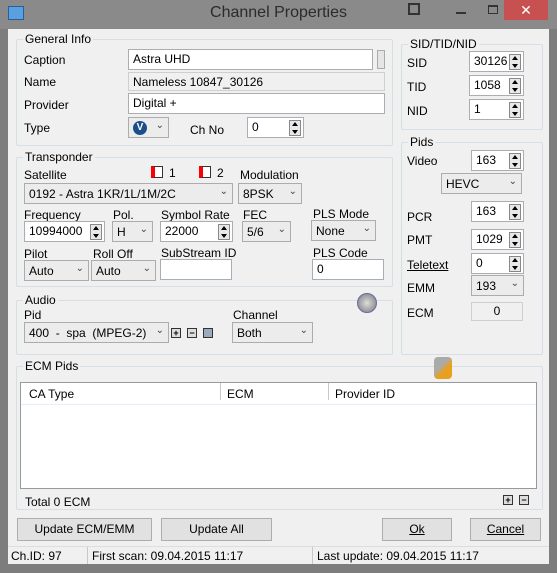 The width and height of the screenshot is (557, 573). I want to click on ok-button: Ok, so click(417, 529).